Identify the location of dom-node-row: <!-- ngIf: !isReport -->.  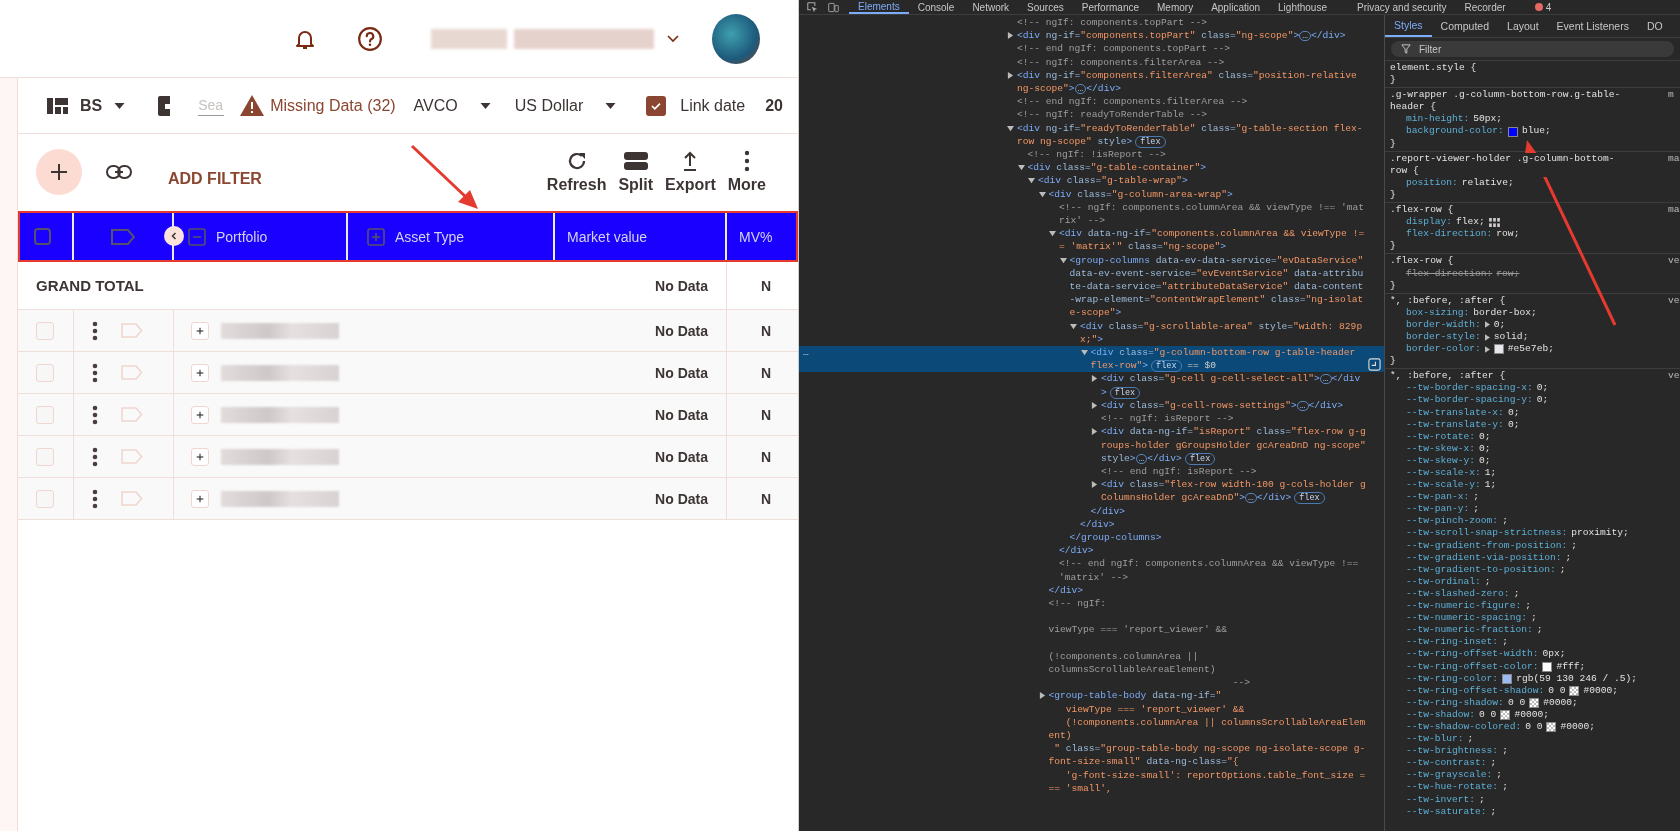
(1091, 155).